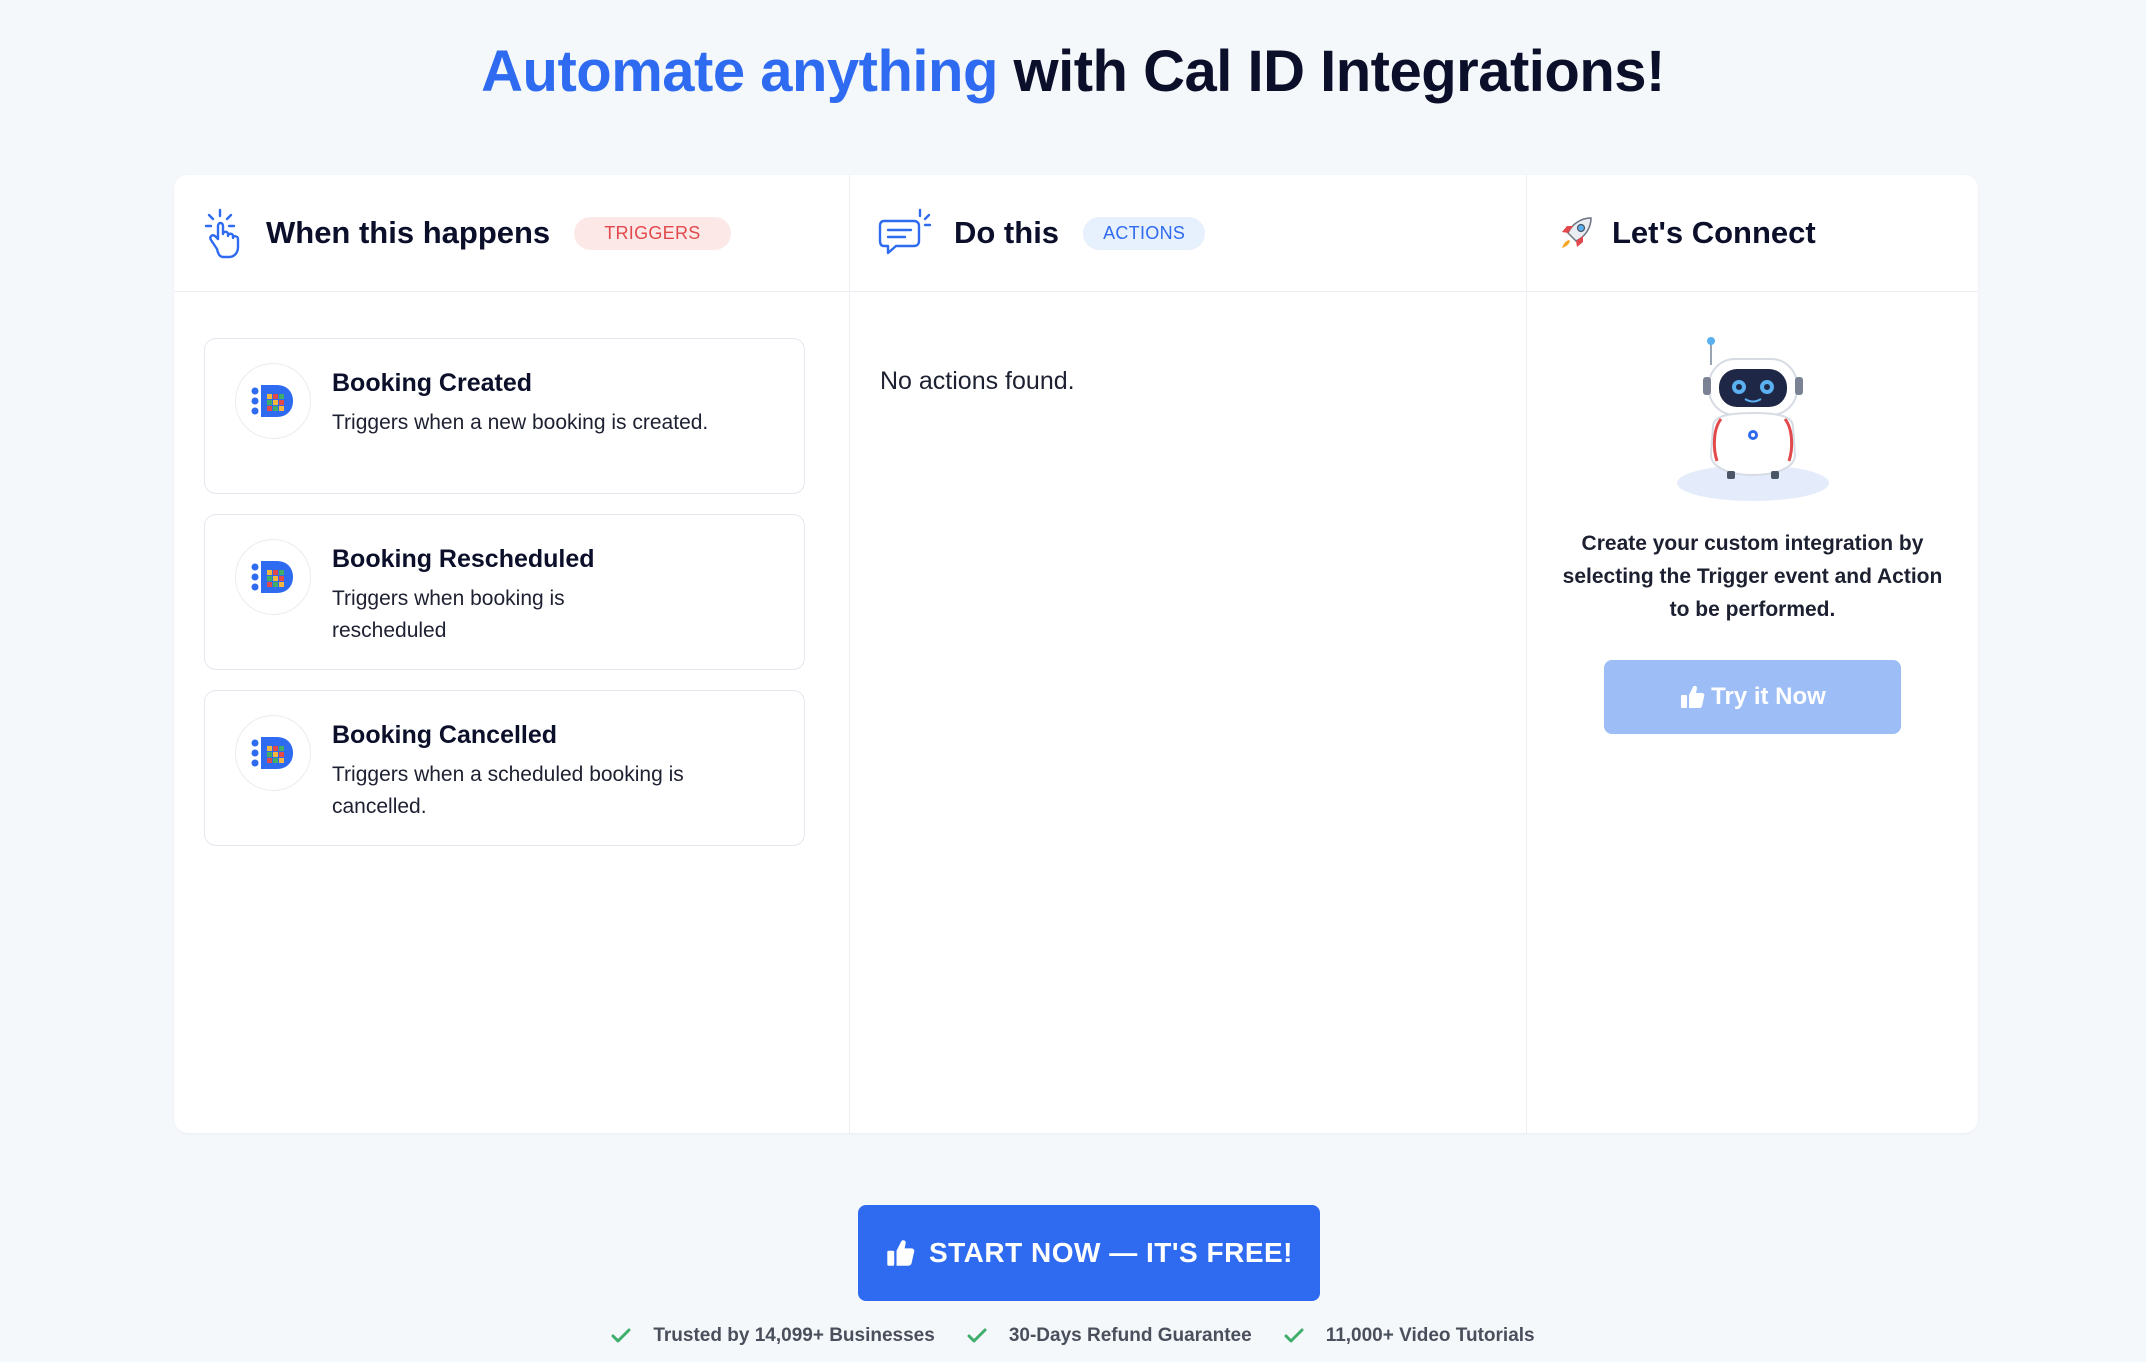  I want to click on page-title-accent: Automate anything, so click(739, 71).